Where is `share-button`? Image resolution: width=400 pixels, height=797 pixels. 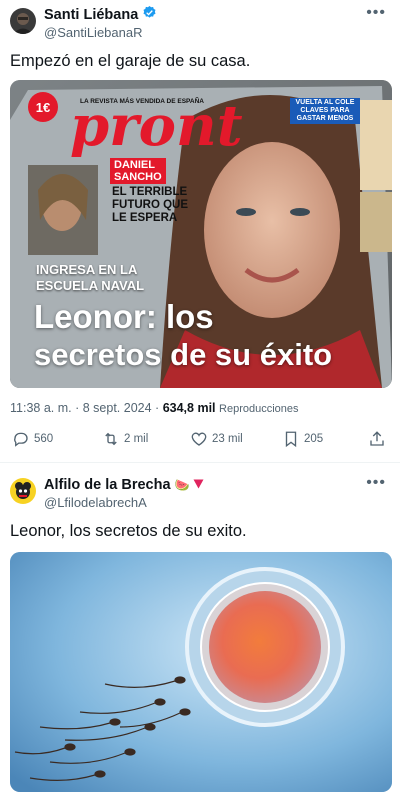
share-button is located at coordinates (377, 439).